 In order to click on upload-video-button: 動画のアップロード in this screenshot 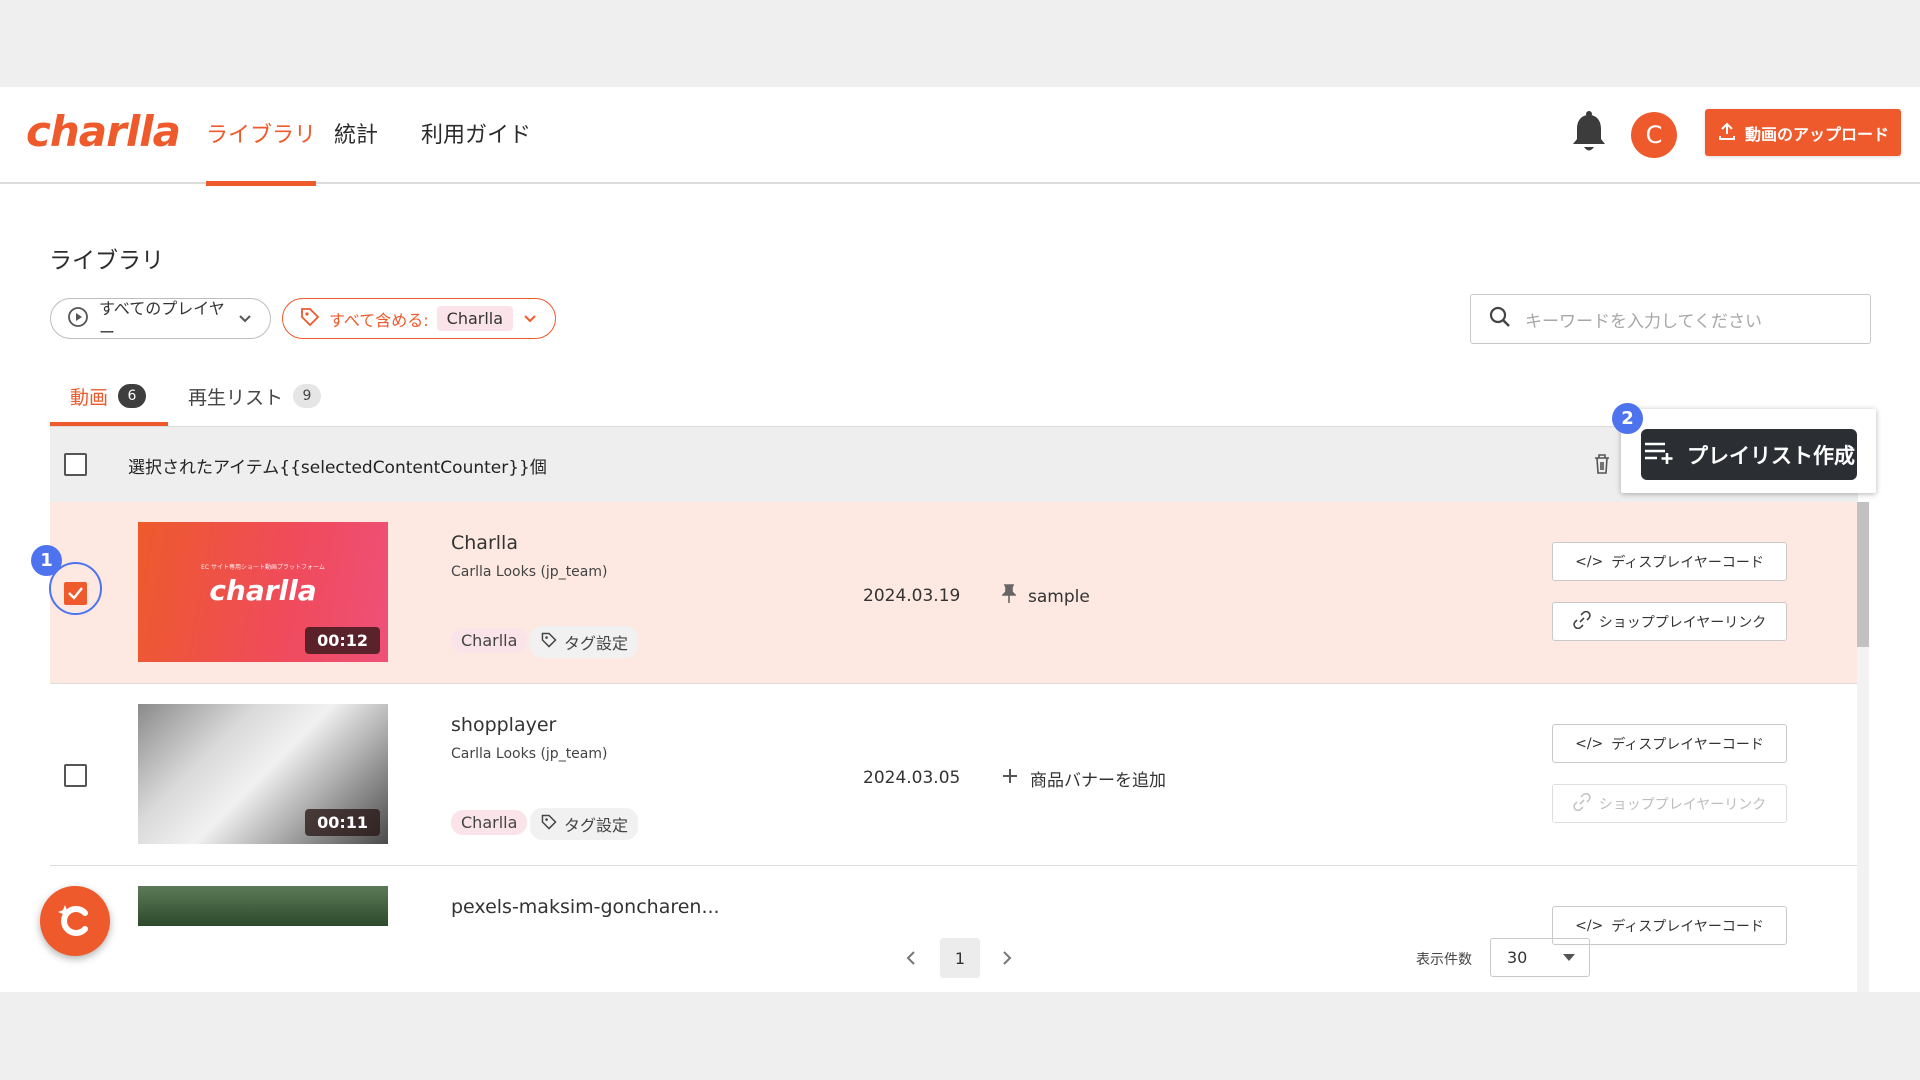, I will do `click(1803, 132)`.